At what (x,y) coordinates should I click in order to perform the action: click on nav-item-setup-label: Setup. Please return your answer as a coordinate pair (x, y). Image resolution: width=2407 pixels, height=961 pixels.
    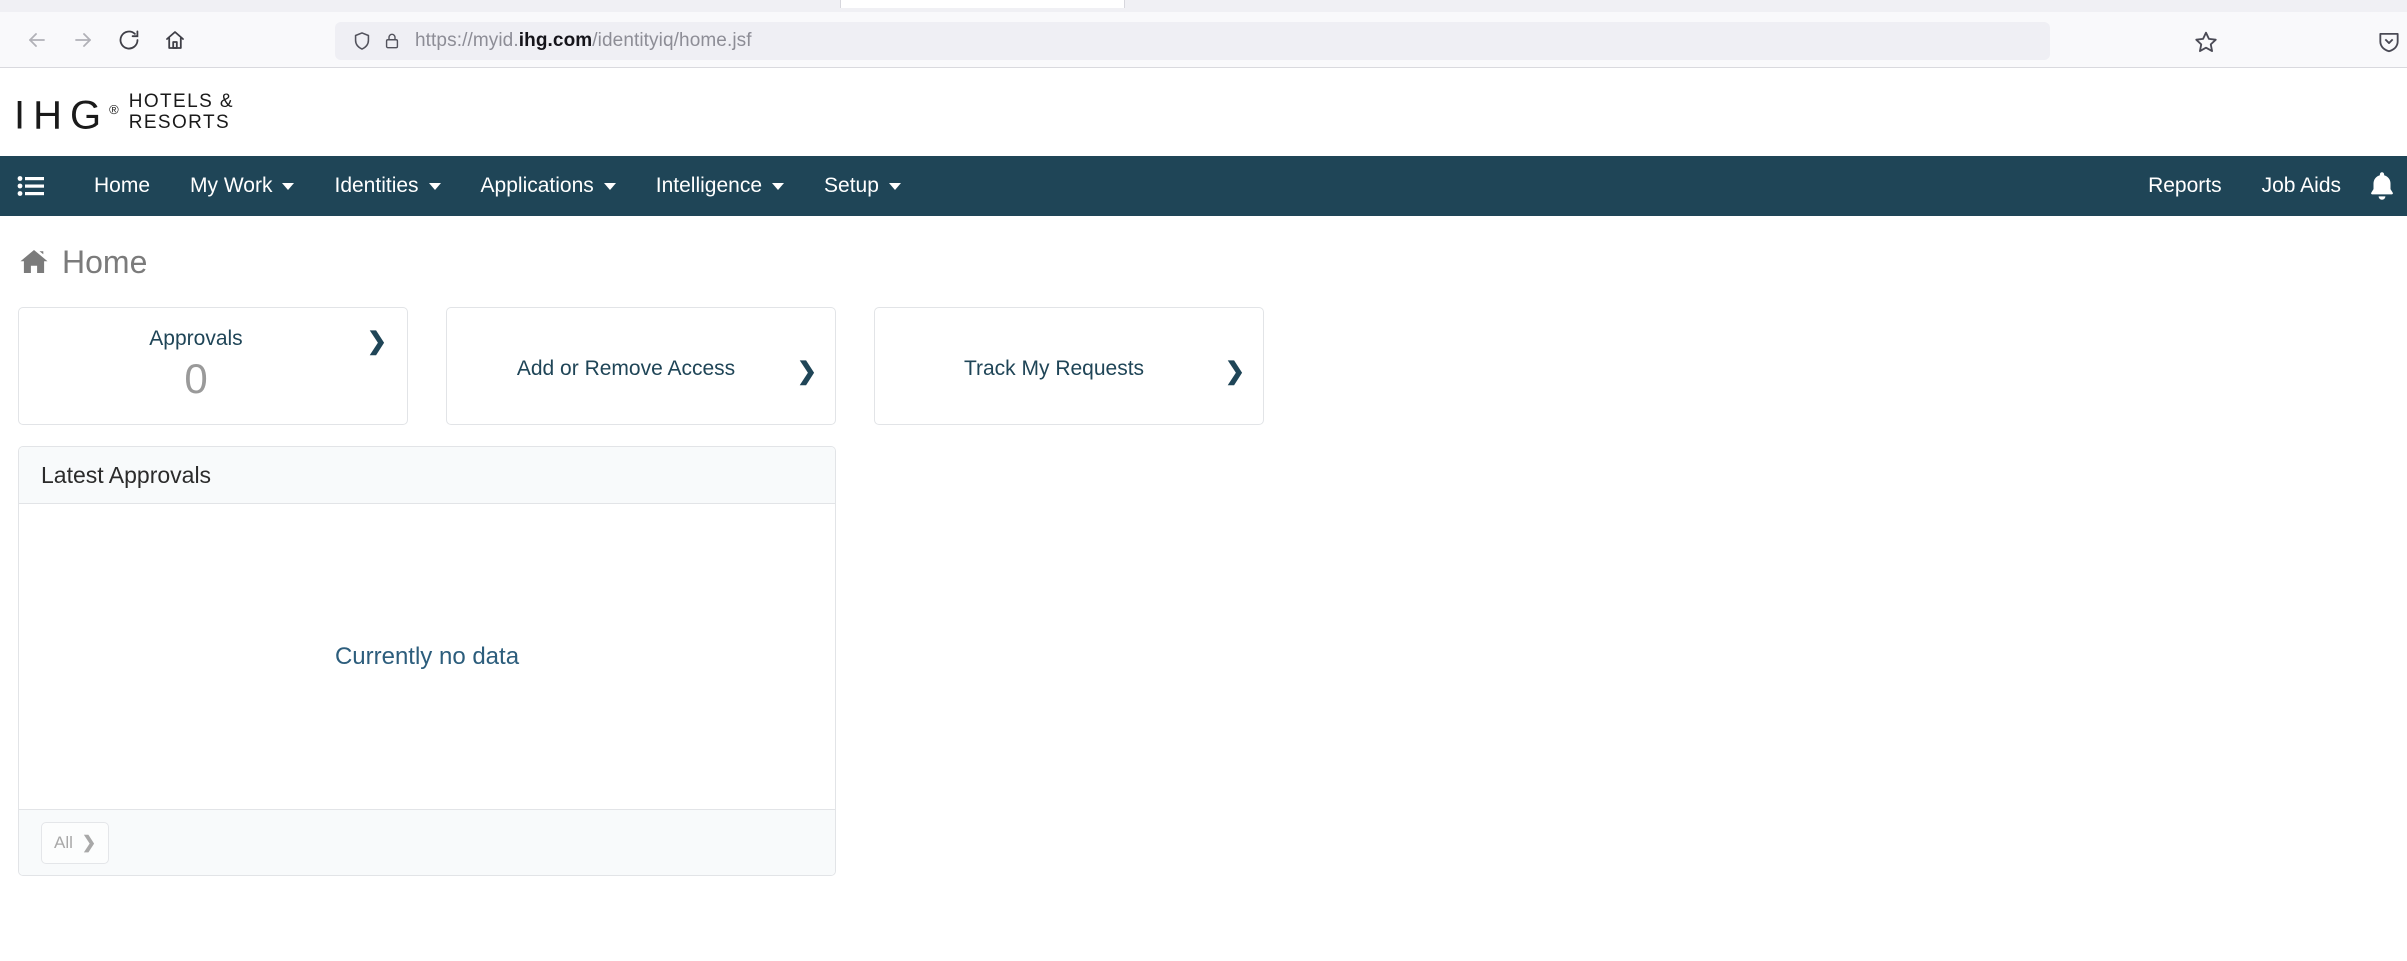
    Looking at the image, I should click on (851, 185).